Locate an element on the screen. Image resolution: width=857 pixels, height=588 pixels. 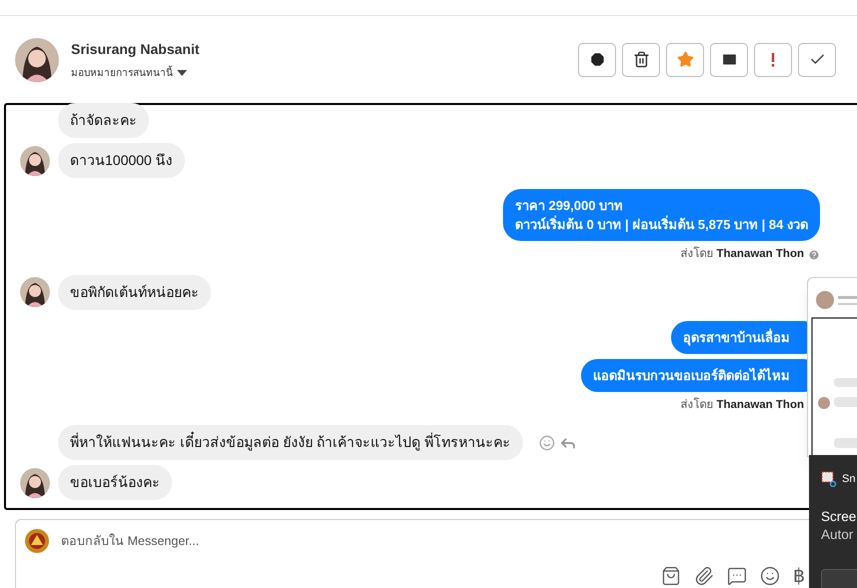
message-bubble: ถ้าจัดละคะ is located at coordinates (103, 120).